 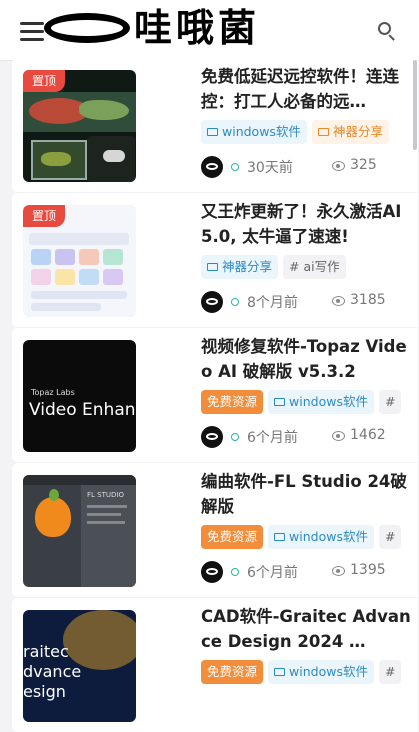 What do you see at coordinates (307, 494) in the screenshot?
I see `post-title: 编曲软件-FL Studio 24破解版` at bounding box center [307, 494].